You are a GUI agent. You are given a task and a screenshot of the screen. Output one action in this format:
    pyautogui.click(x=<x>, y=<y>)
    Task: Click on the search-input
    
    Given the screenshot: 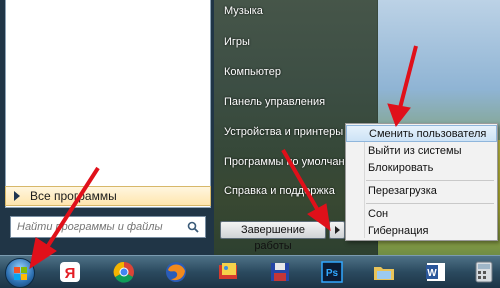 What is the action you would take?
    pyautogui.click(x=98, y=227)
    